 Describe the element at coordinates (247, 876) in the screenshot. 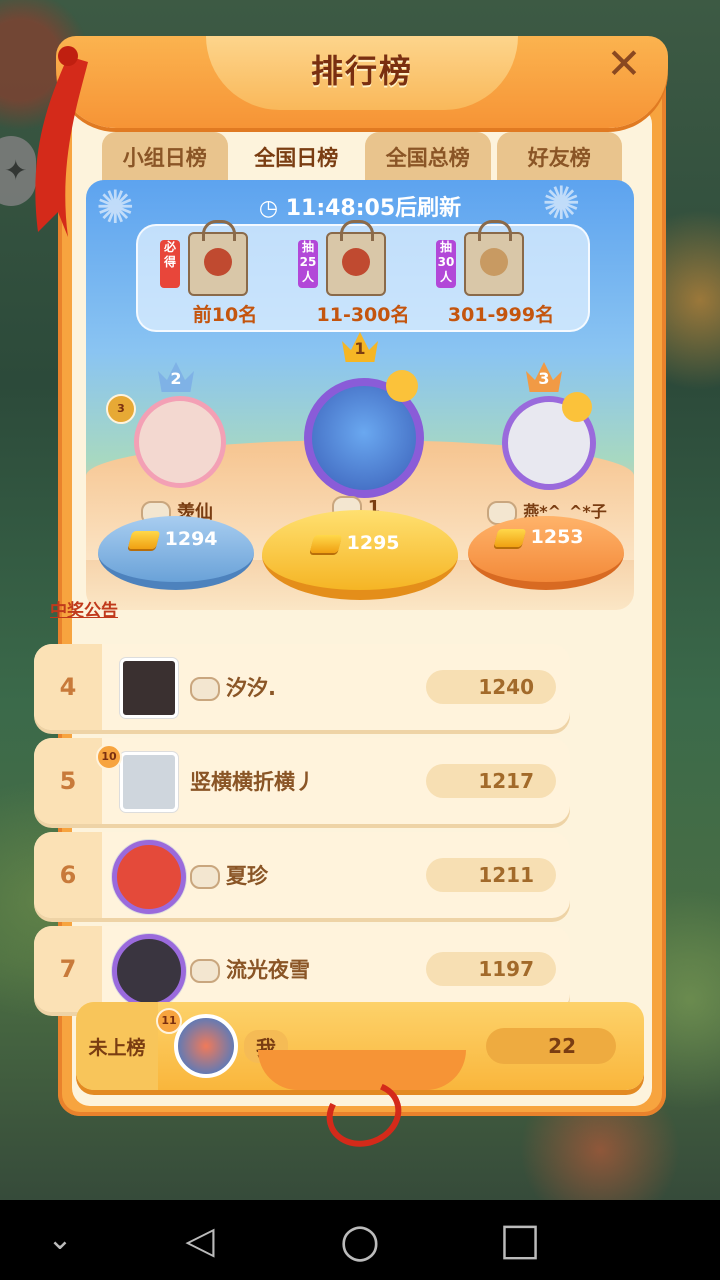

I see `player-name: 夏珍` at that location.